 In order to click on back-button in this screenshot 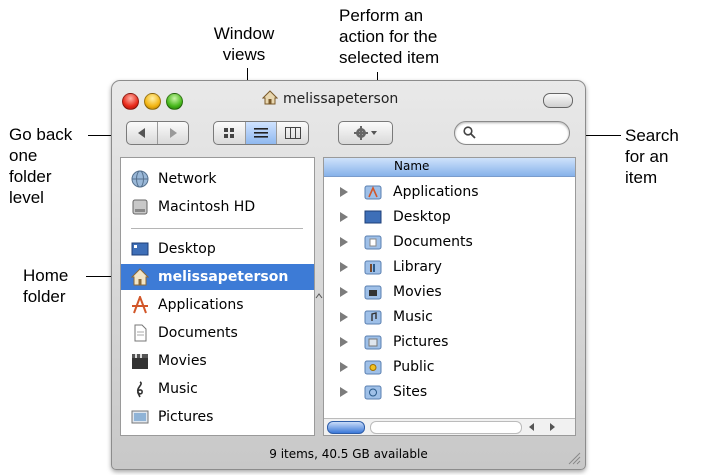, I will do `click(142, 133)`.